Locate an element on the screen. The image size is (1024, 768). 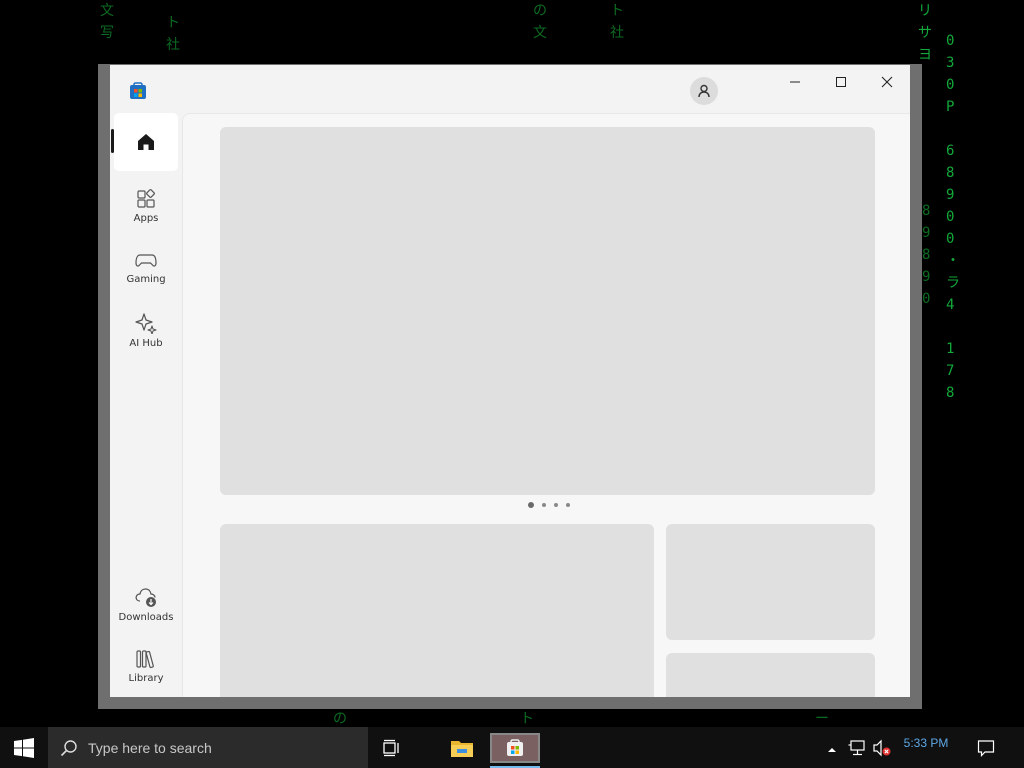
nav-item-label: Gaming is located at coordinates (146, 279).